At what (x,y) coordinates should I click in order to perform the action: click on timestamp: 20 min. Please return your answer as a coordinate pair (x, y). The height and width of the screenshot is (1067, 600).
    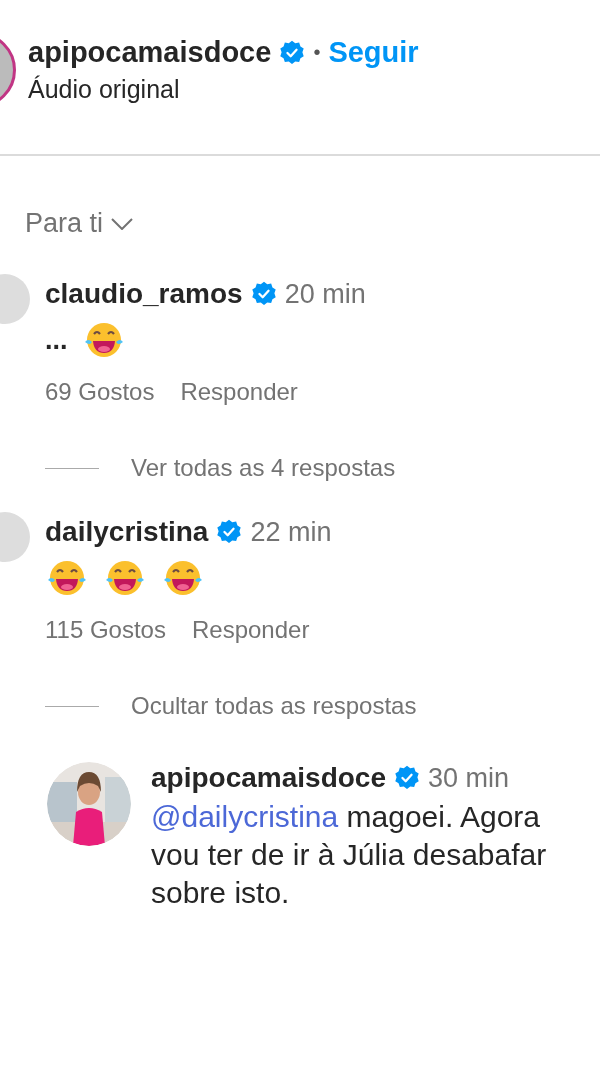
    Looking at the image, I should click on (325, 294).